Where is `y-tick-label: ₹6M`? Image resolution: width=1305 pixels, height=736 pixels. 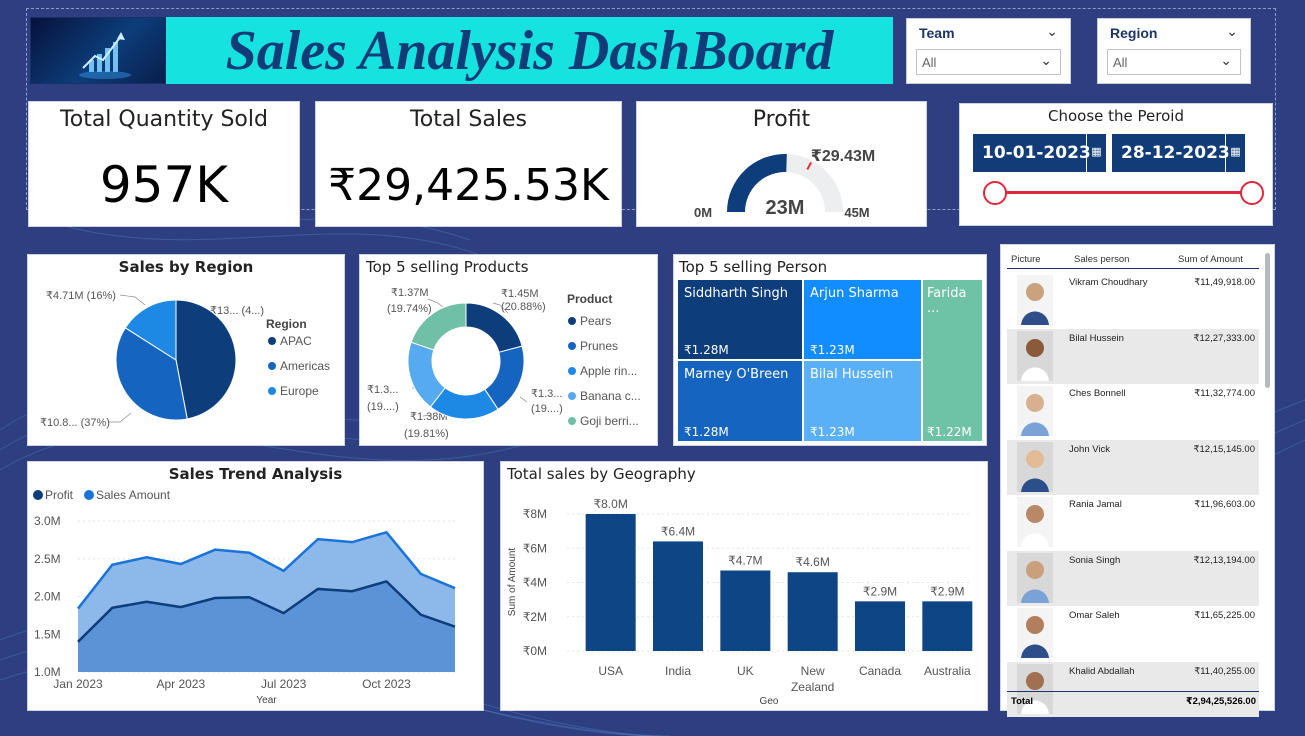 y-tick-label: ₹6M is located at coordinates (535, 548).